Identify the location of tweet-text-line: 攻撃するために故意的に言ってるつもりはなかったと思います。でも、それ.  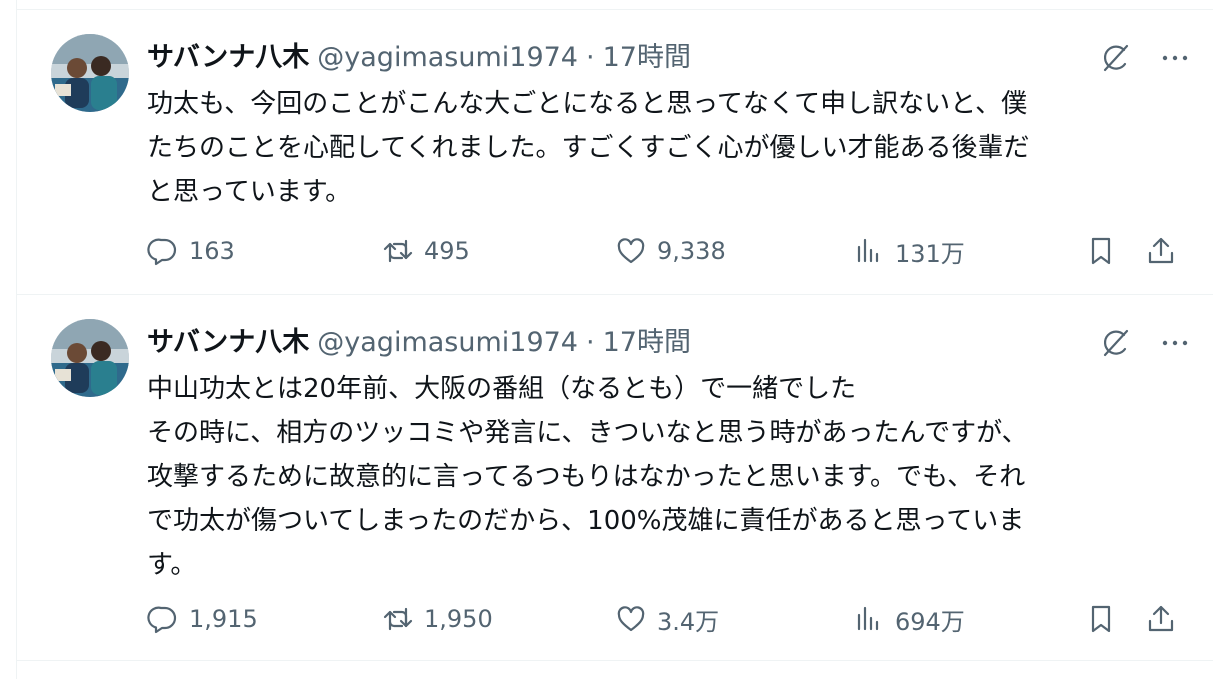
(586, 477).